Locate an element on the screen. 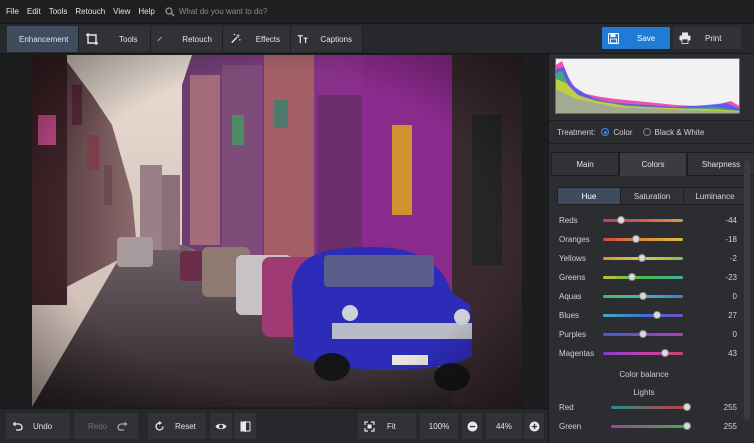 Image resolution: width=754 pixels, height=443 pixels. undo-button: Undo is located at coordinates (38, 426).